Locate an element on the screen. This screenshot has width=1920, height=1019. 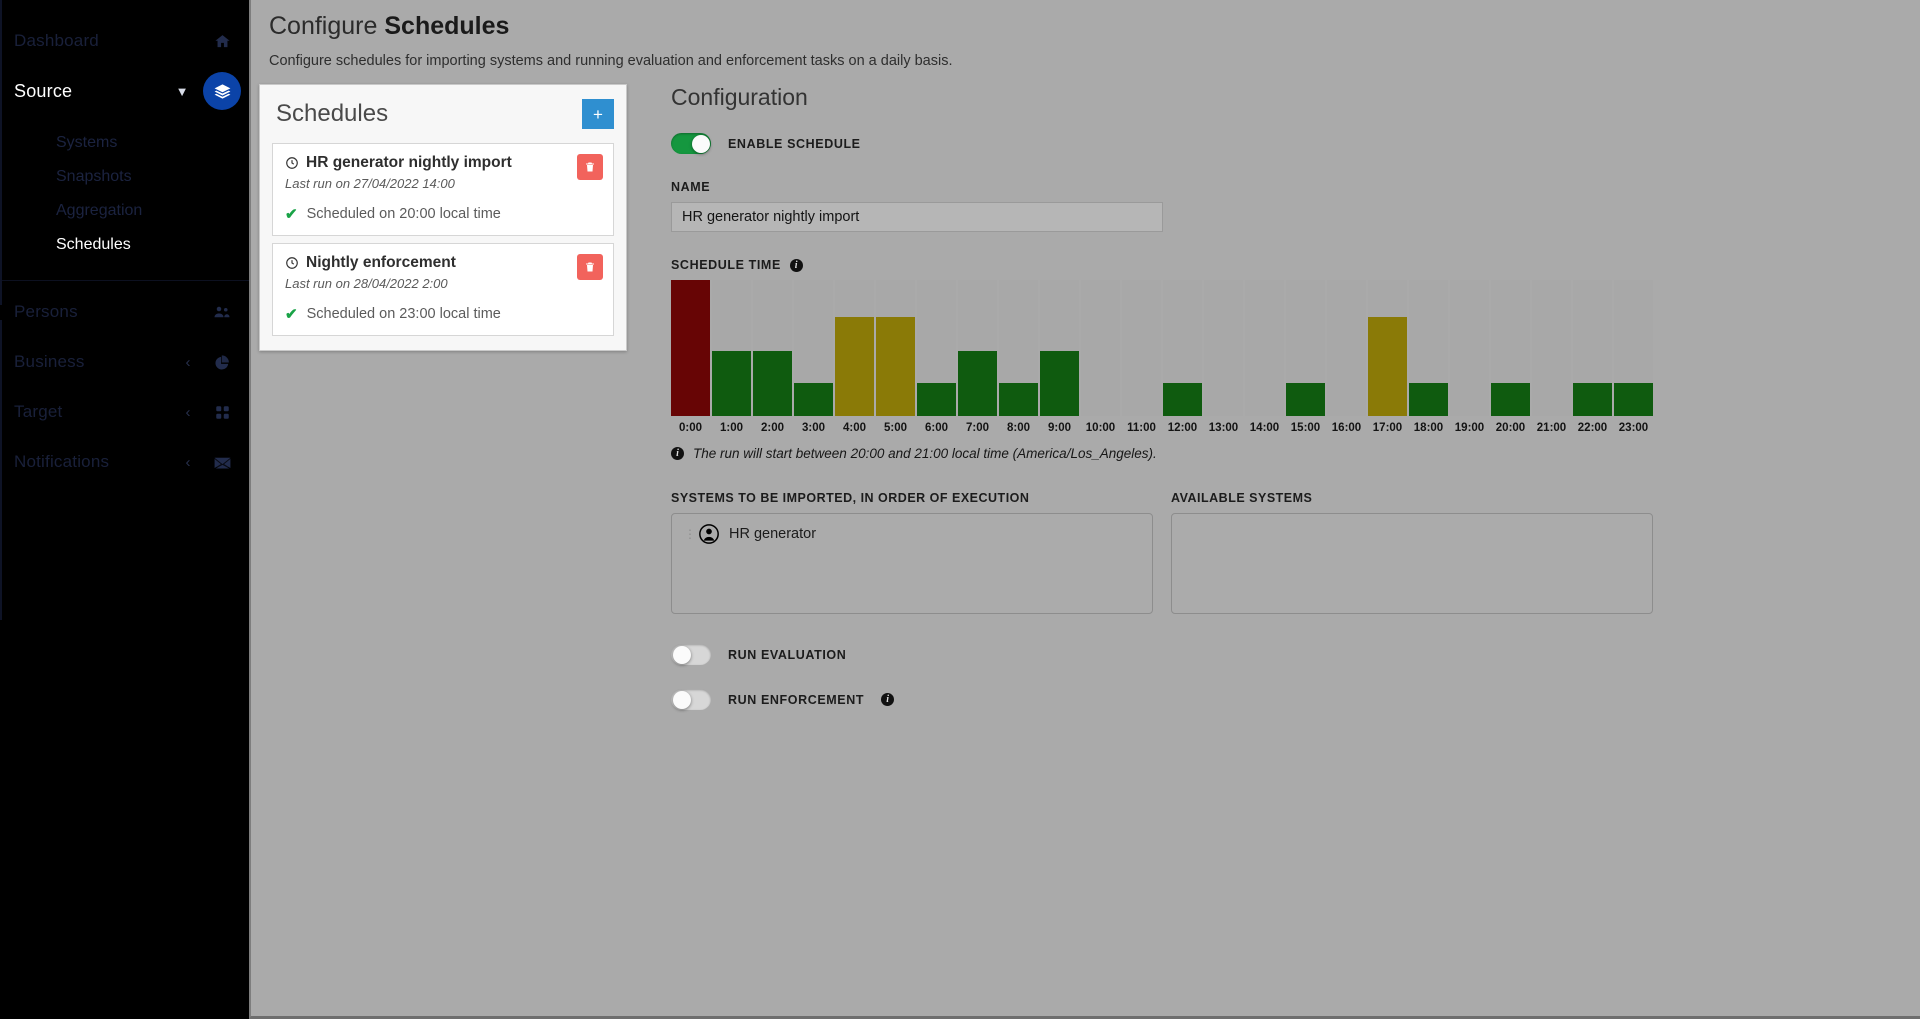
chart-bars is located at coordinates (1162, 348).